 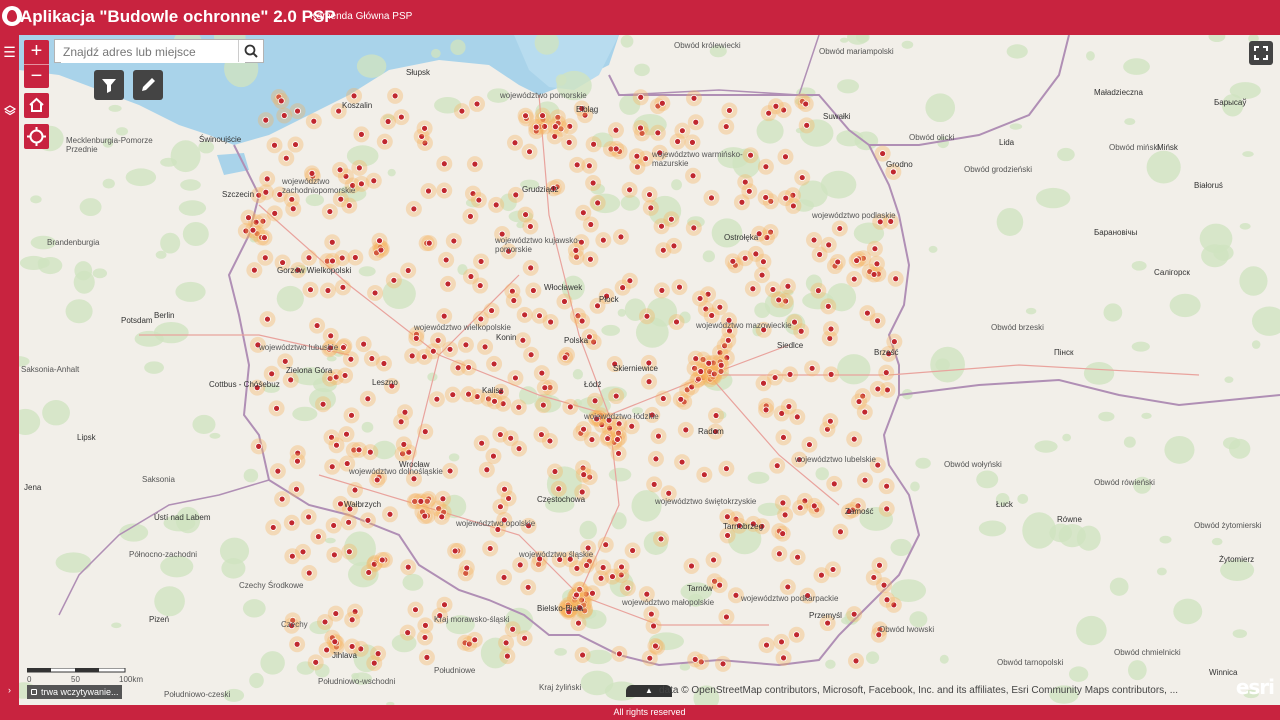 I want to click on map-label-l36: Saksonia-Anhalt, so click(x=50, y=369).